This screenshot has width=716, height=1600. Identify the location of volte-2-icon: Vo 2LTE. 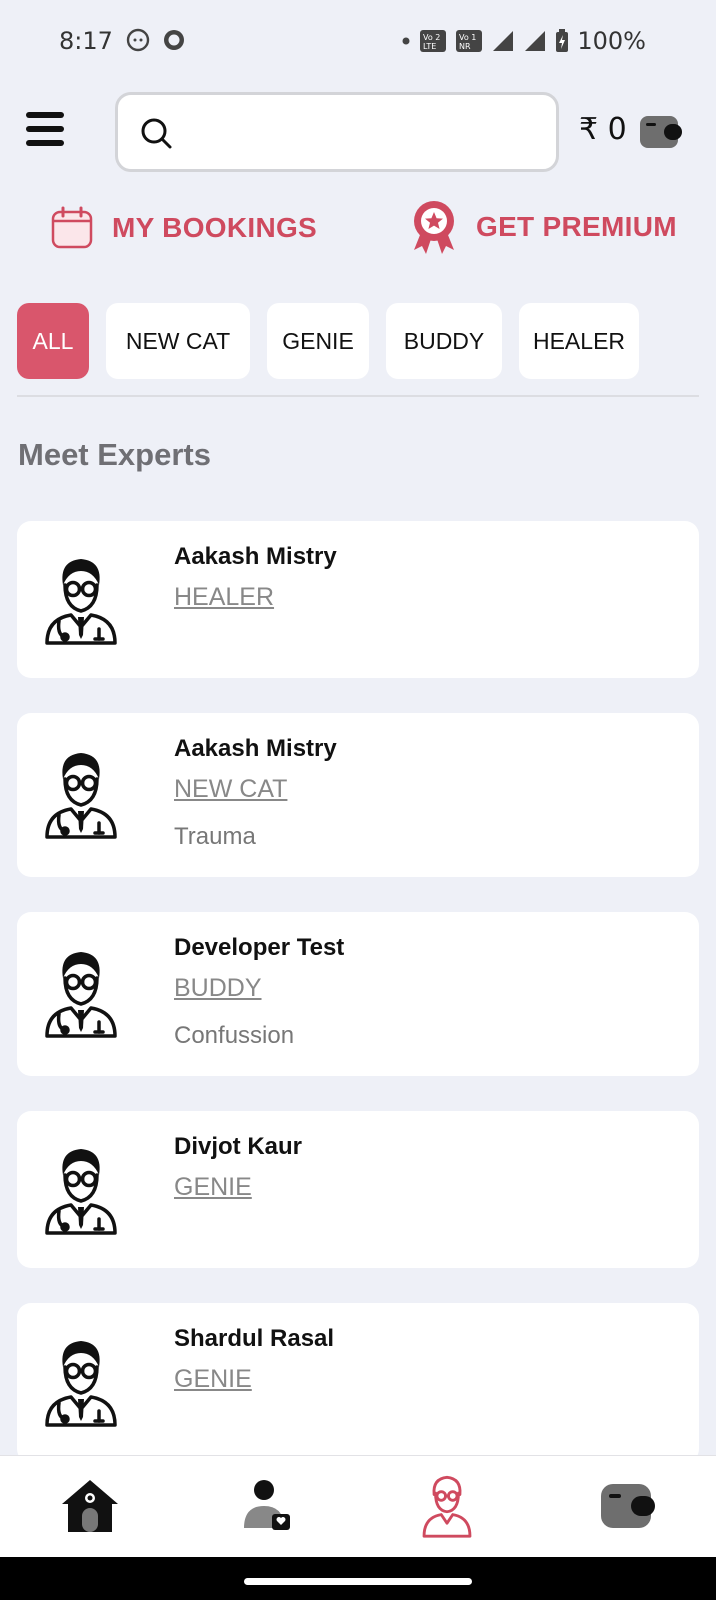
(433, 41).